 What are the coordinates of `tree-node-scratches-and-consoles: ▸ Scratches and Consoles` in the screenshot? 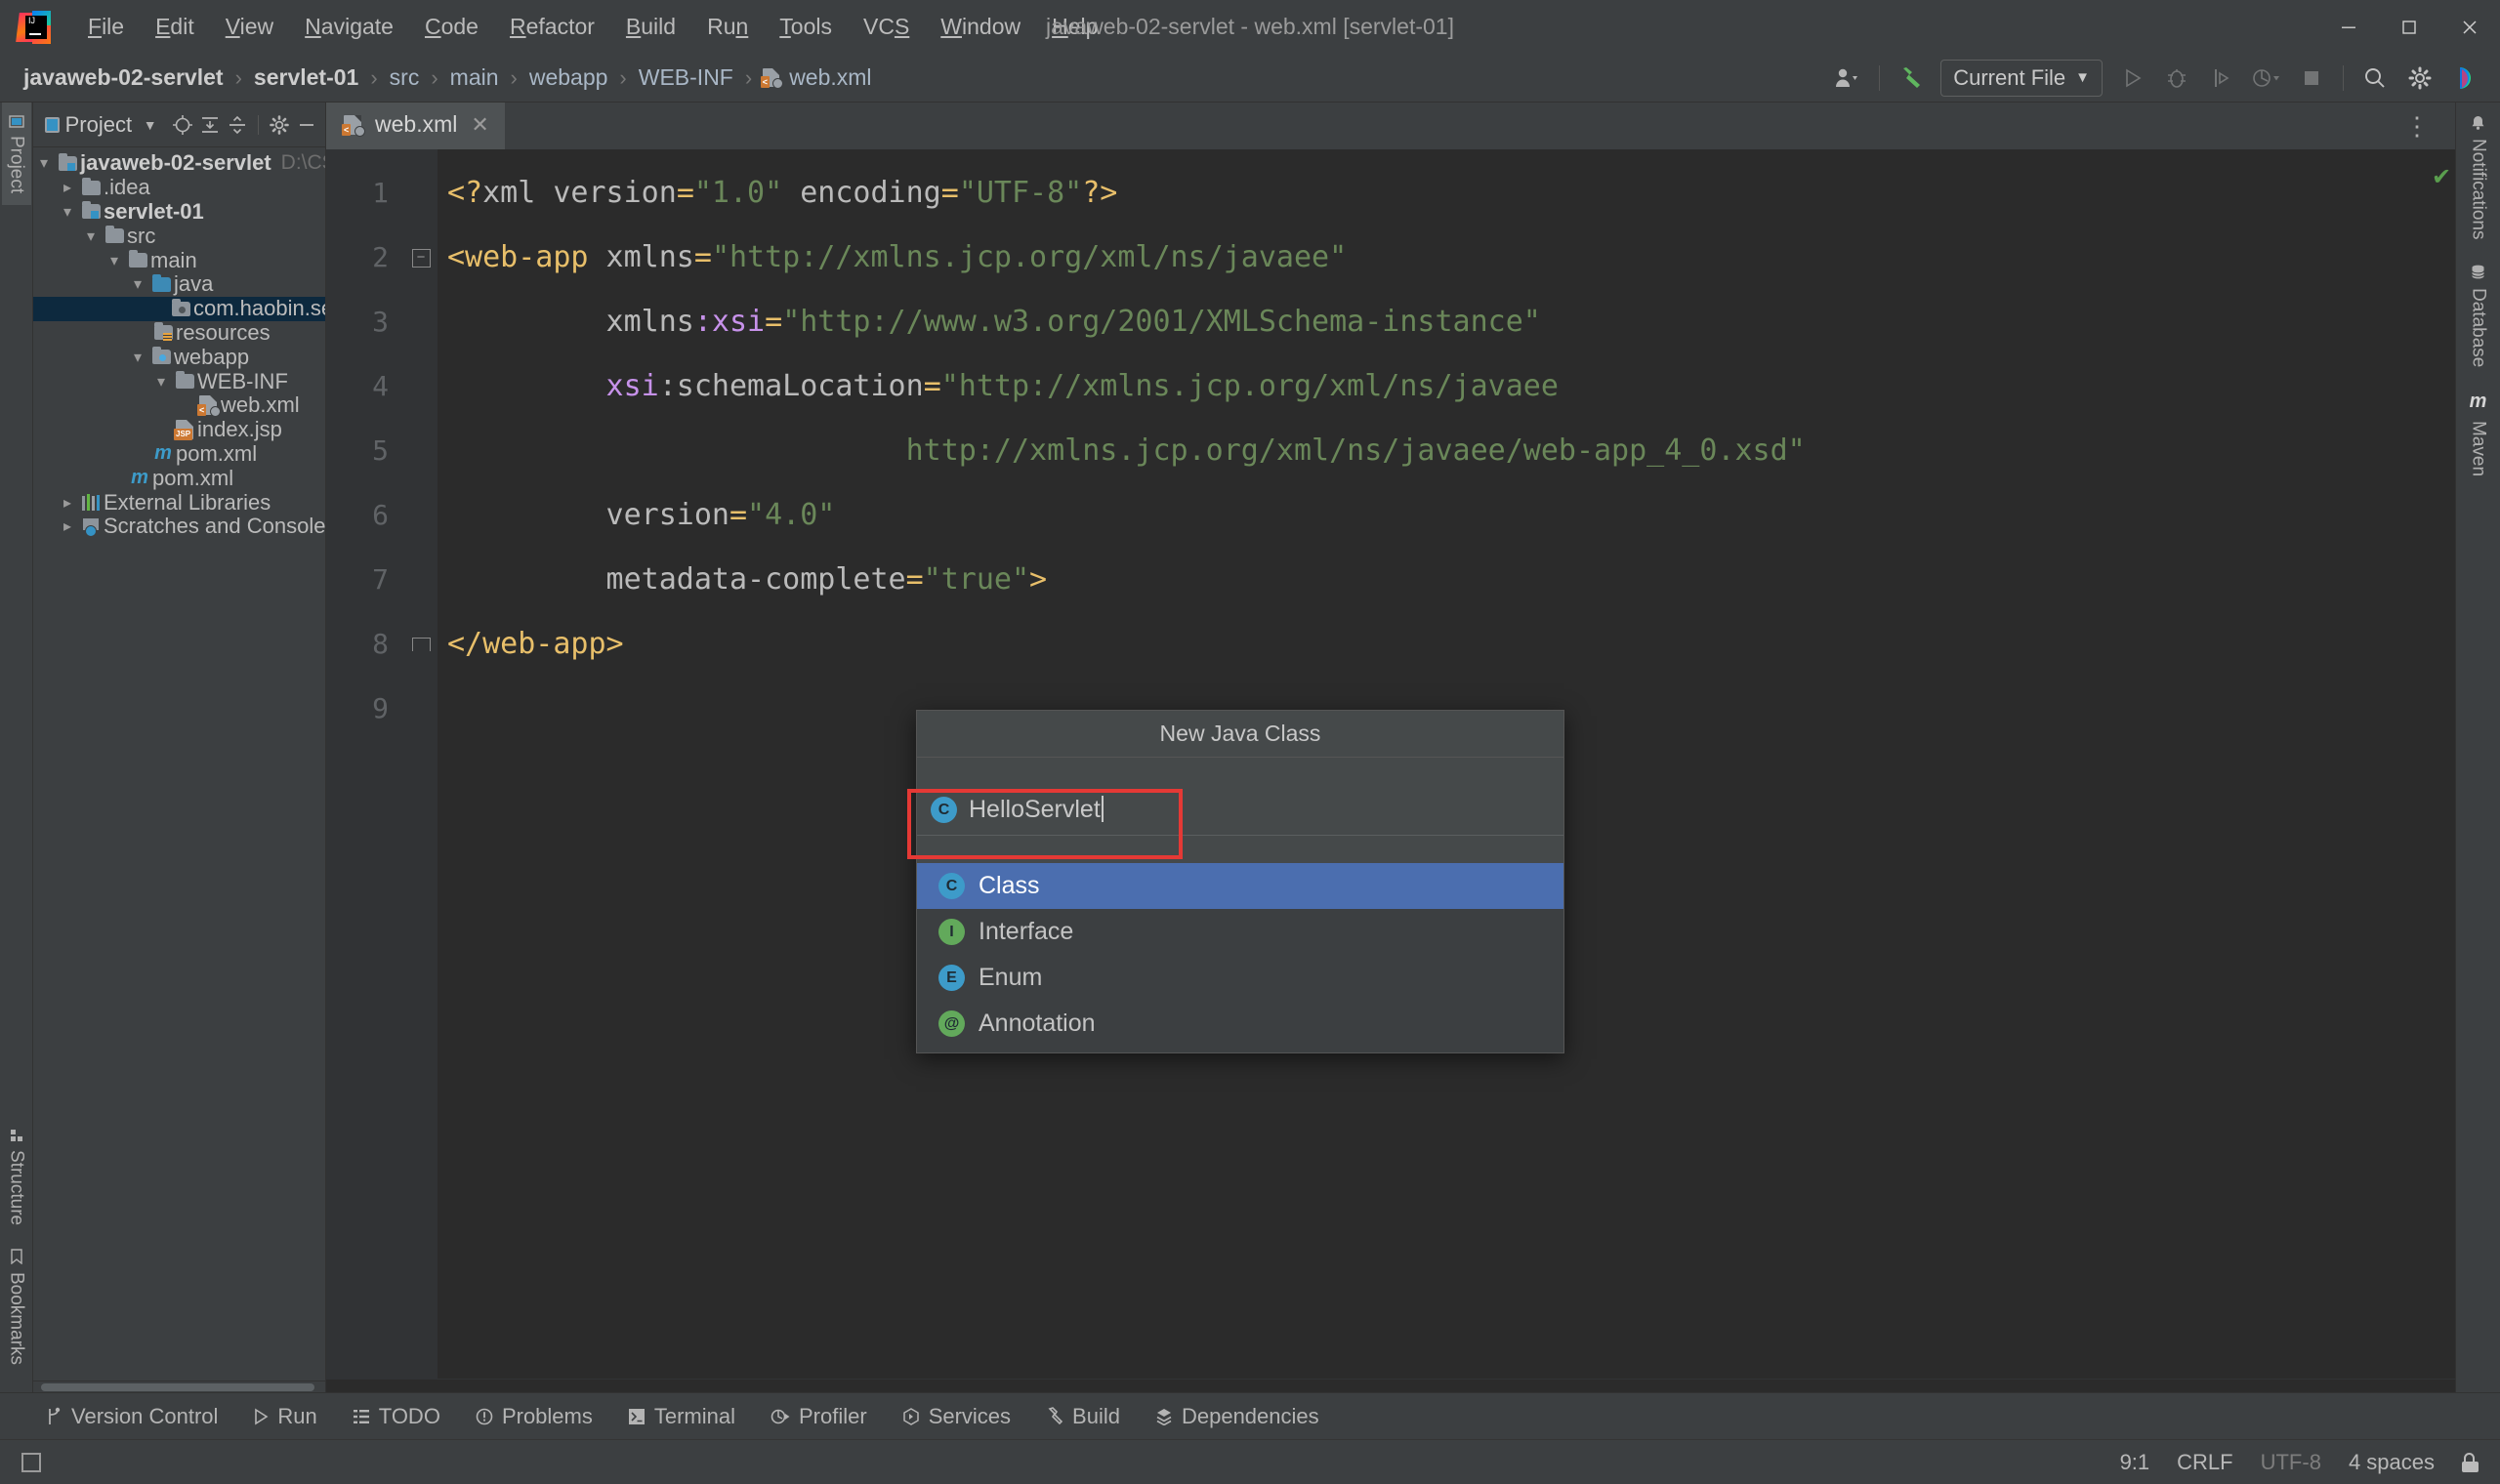 It's located at (179, 527).